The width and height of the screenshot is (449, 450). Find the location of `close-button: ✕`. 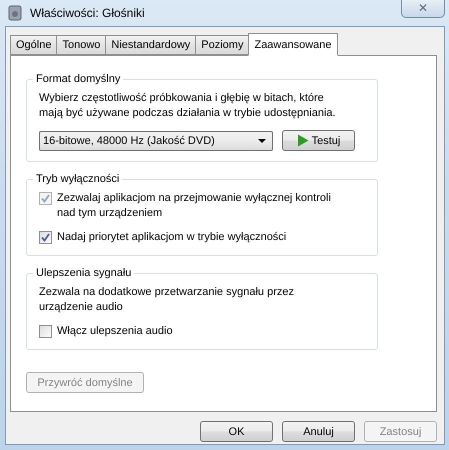

close-button: ✕ is located at coordinates (423, 9).